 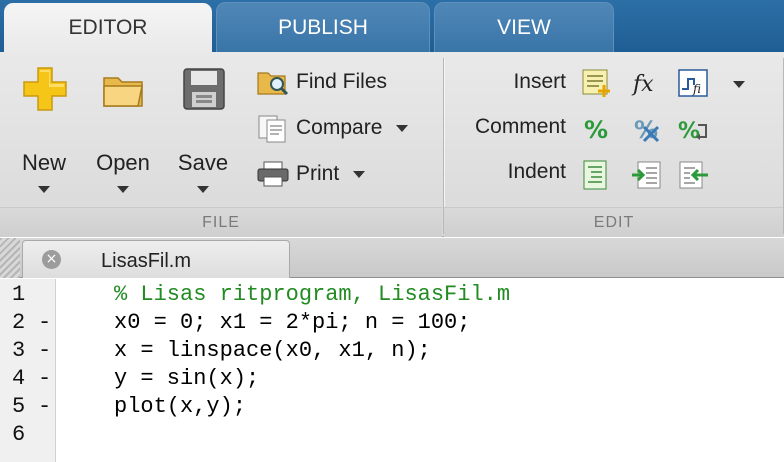 What do you see at coordinates (272, 351) in the screenshot?
I see `code-text: x = linspace(x0, x1, n);` at bounding box center [272, 351].